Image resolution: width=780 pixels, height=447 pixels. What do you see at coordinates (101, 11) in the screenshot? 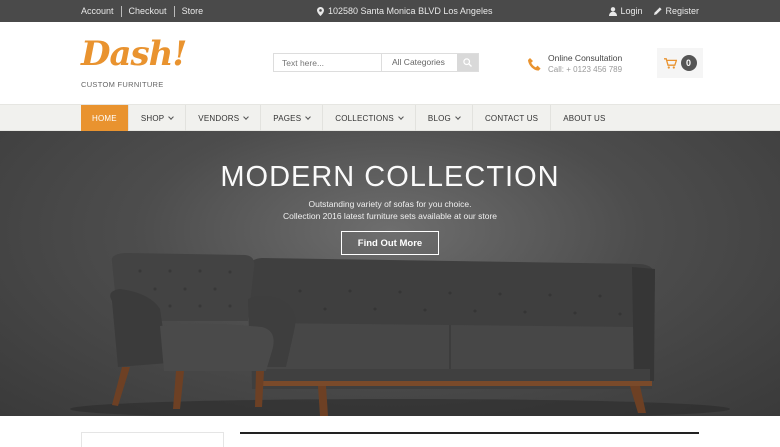
I see `account-link: Account` at bounding box center [101, 11].